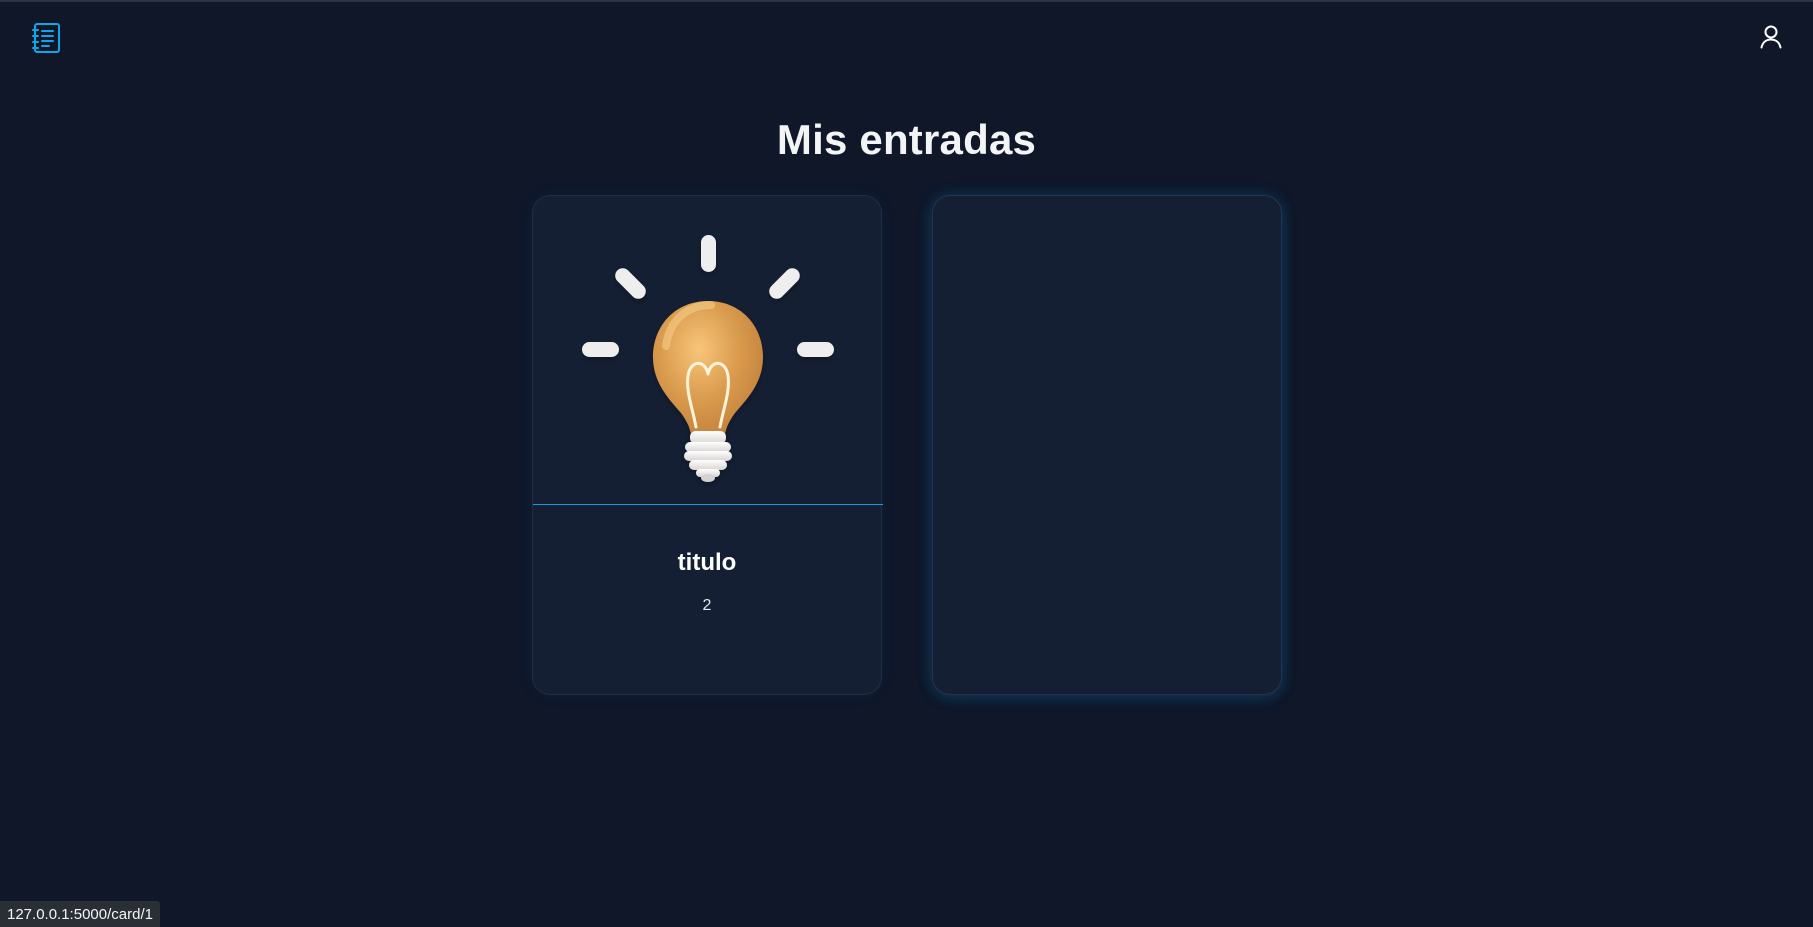 This screenshot has width=1813, height=927. I want to click on card-divider, so click(708, 504).